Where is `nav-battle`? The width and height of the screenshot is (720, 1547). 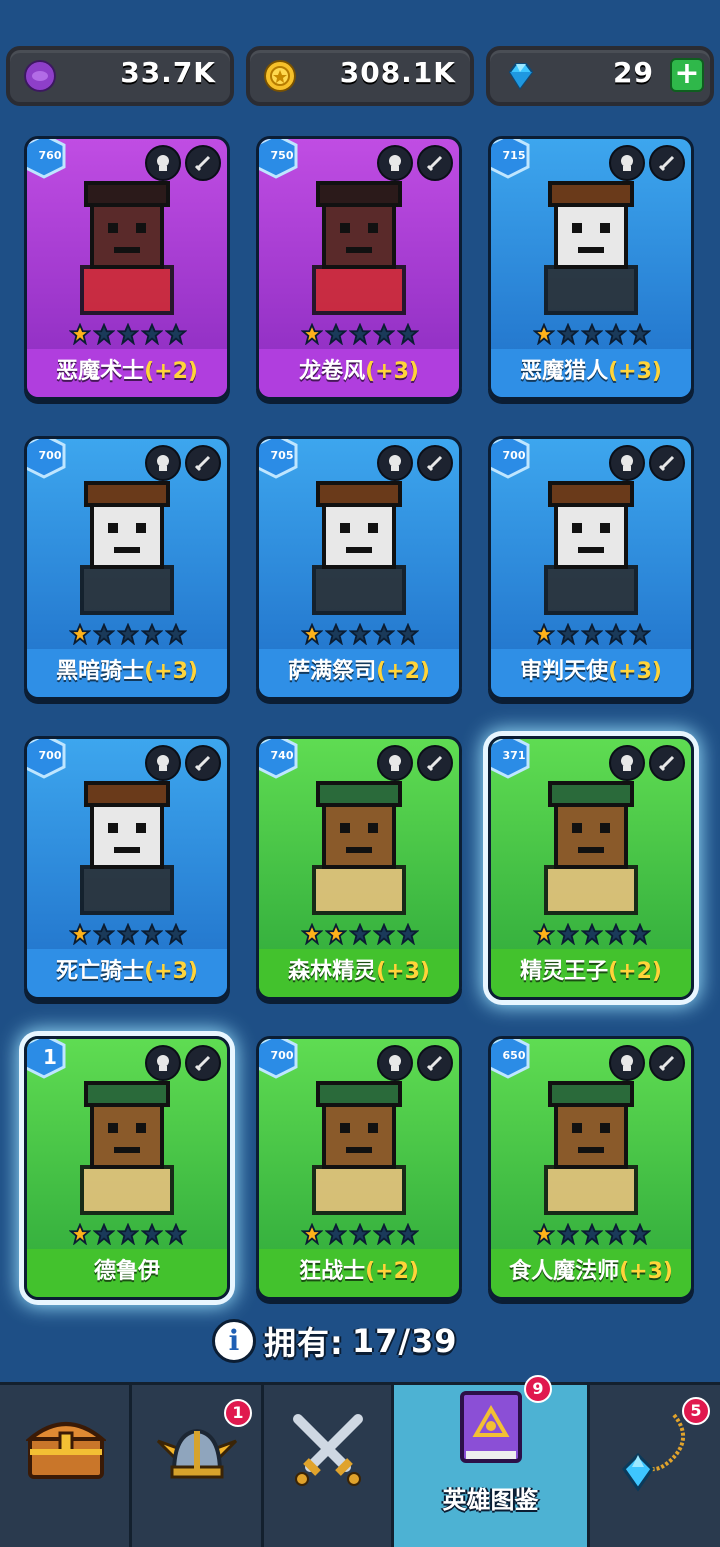
nav-battle is located at coordinates (329, 1466).